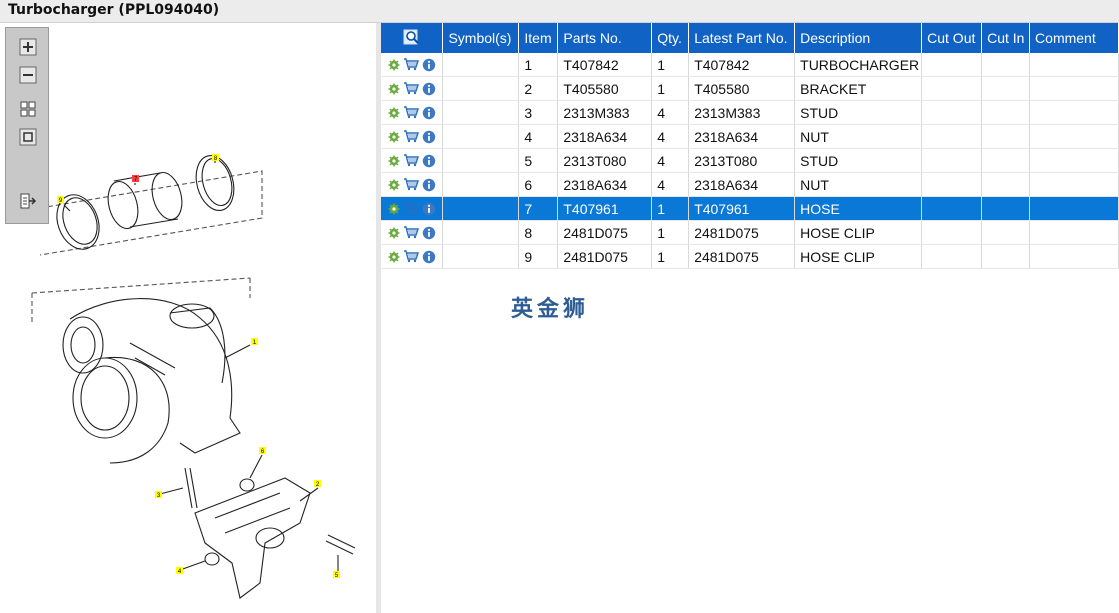  Describe the element at coordinates (538, 38) in the screenshot. I see `column-header-item: Item` at that location.